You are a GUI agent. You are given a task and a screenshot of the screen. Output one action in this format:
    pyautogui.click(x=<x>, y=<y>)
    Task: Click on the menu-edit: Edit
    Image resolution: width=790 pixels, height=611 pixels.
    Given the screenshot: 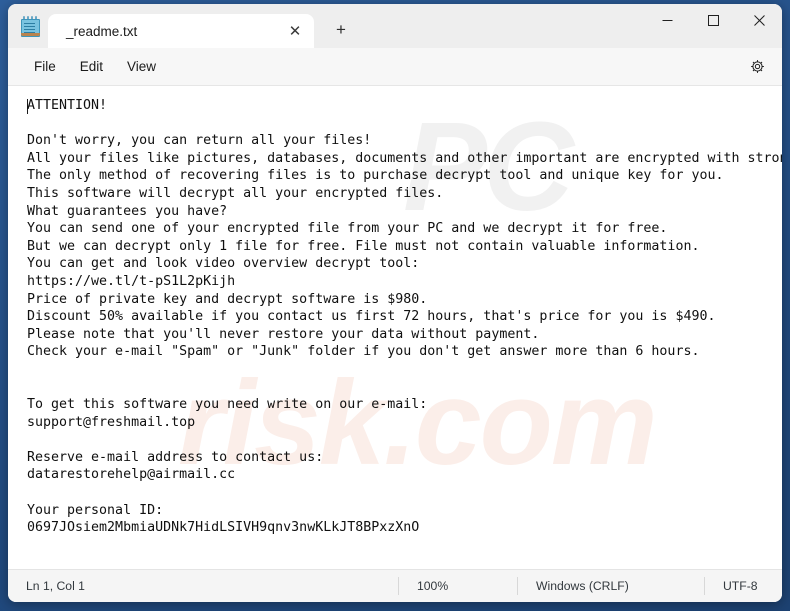 What is the action you would take?
    pyautogui.click(x=91, y=66)
    